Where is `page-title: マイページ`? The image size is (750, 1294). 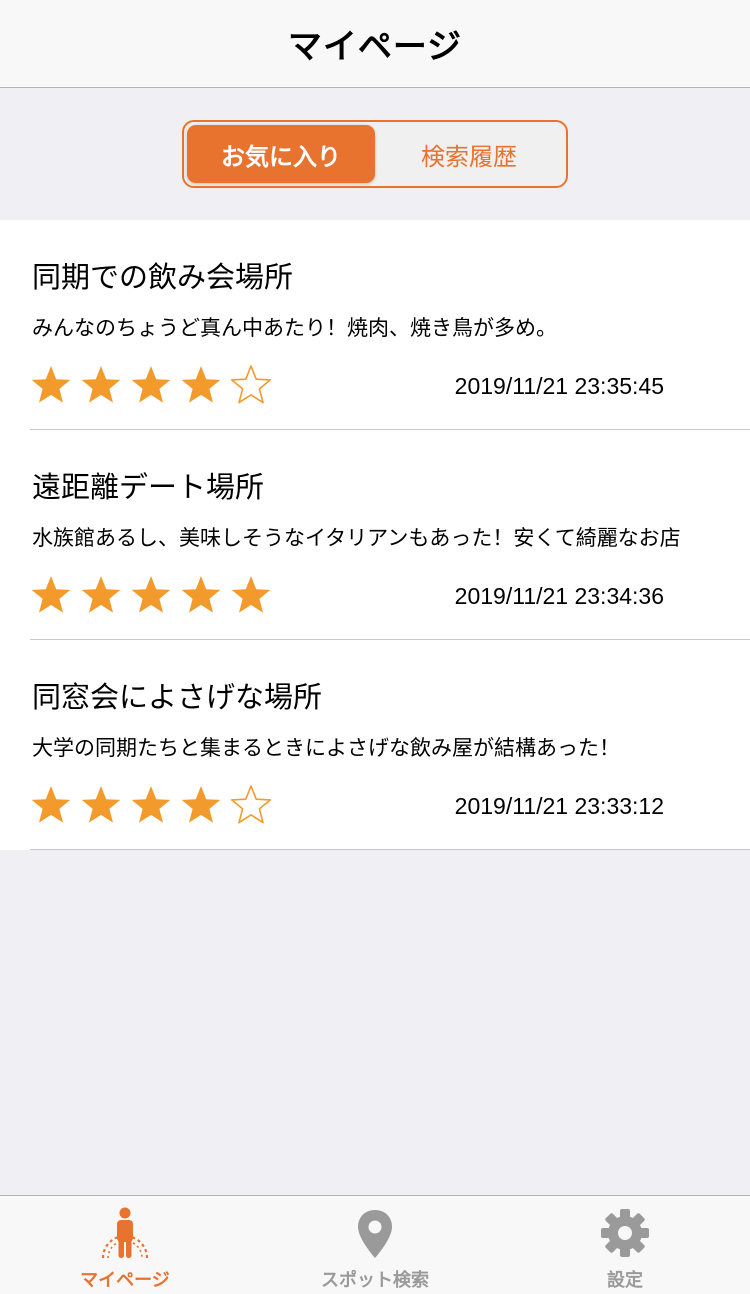 page-title: マイページ is located at coordinates (375, 47).